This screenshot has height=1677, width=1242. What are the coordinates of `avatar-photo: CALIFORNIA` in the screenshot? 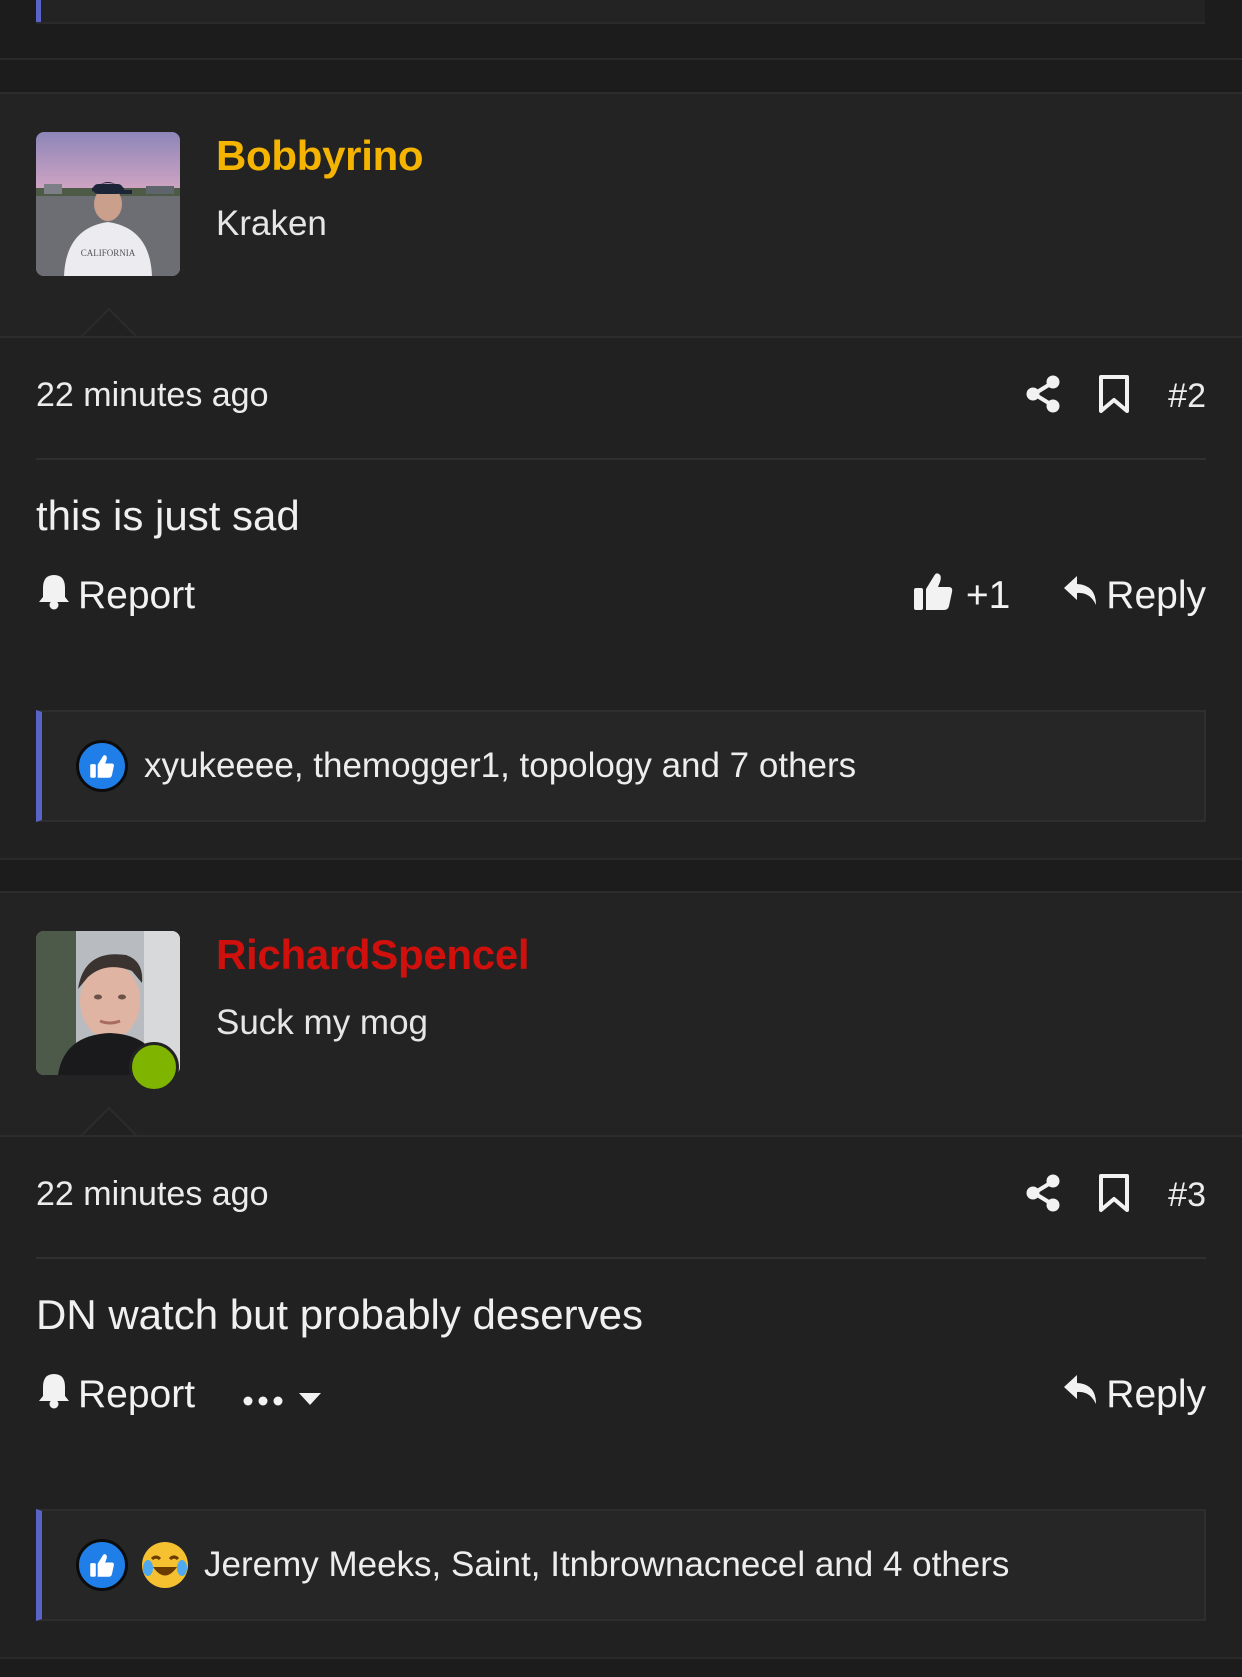 It's located at (108, 204).